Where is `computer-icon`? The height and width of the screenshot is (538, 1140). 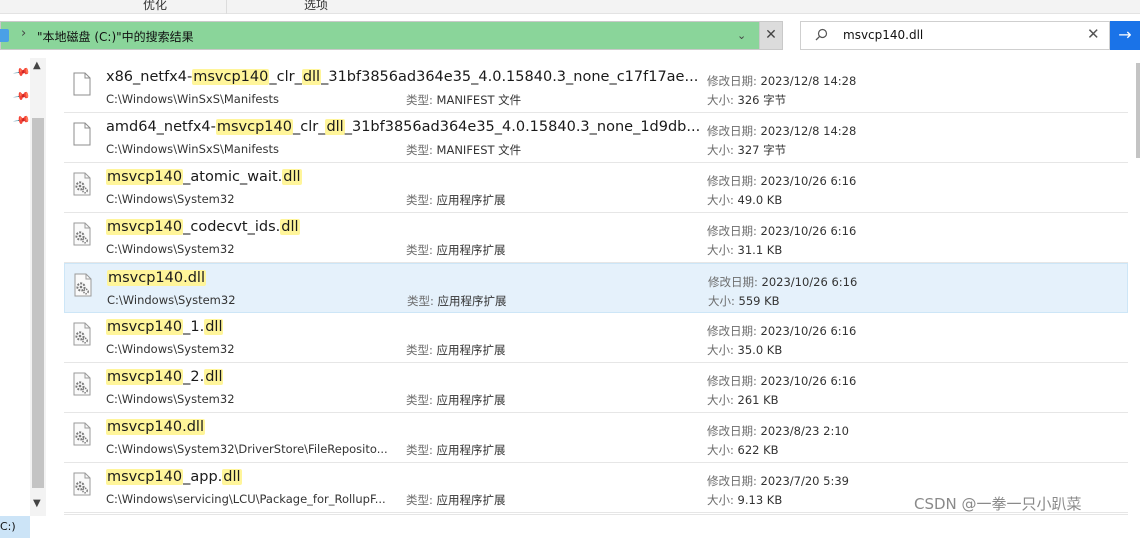
computer-icon is located at coordinates (4, 35).